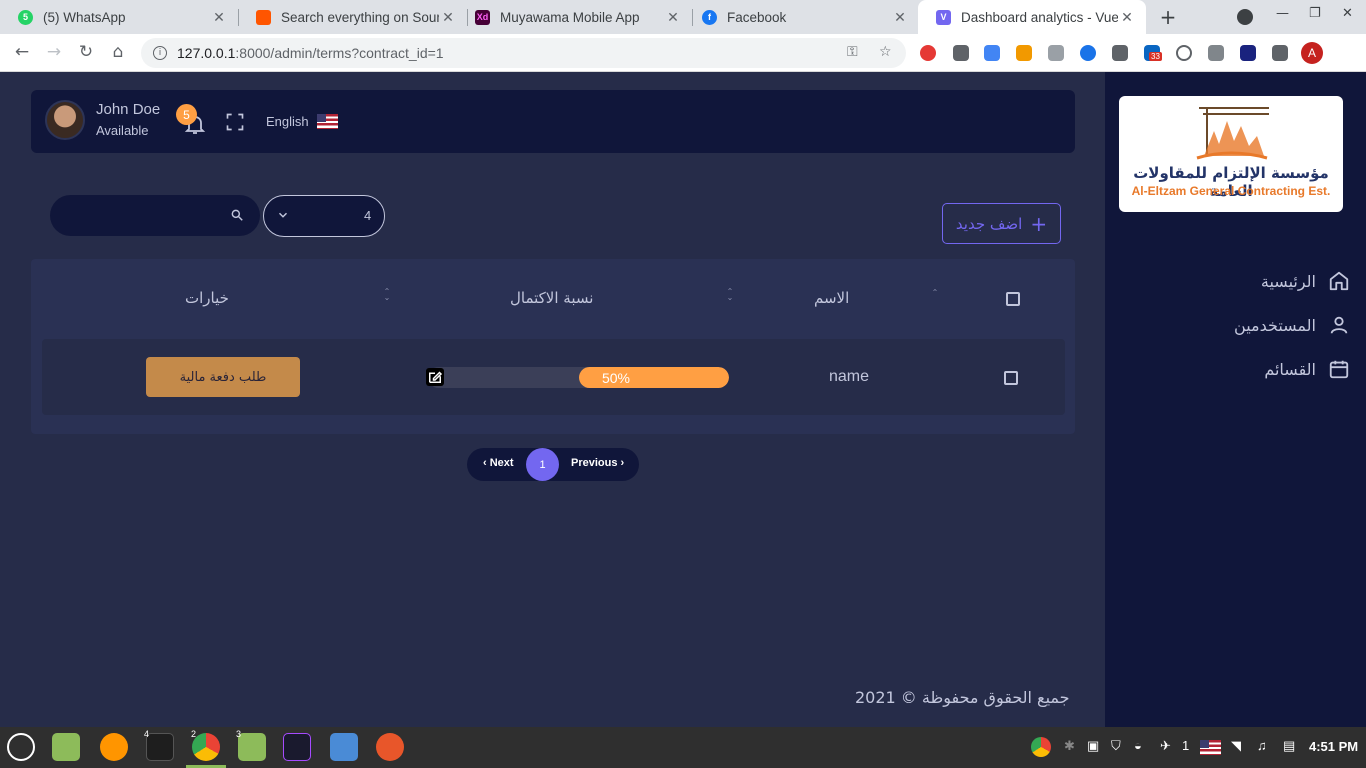 This screenshot has width=1366, height=768. What do you see at coordinates (114, 747) in the screenshot?
I see `firefox-icon` at bounding box center [114, 747].